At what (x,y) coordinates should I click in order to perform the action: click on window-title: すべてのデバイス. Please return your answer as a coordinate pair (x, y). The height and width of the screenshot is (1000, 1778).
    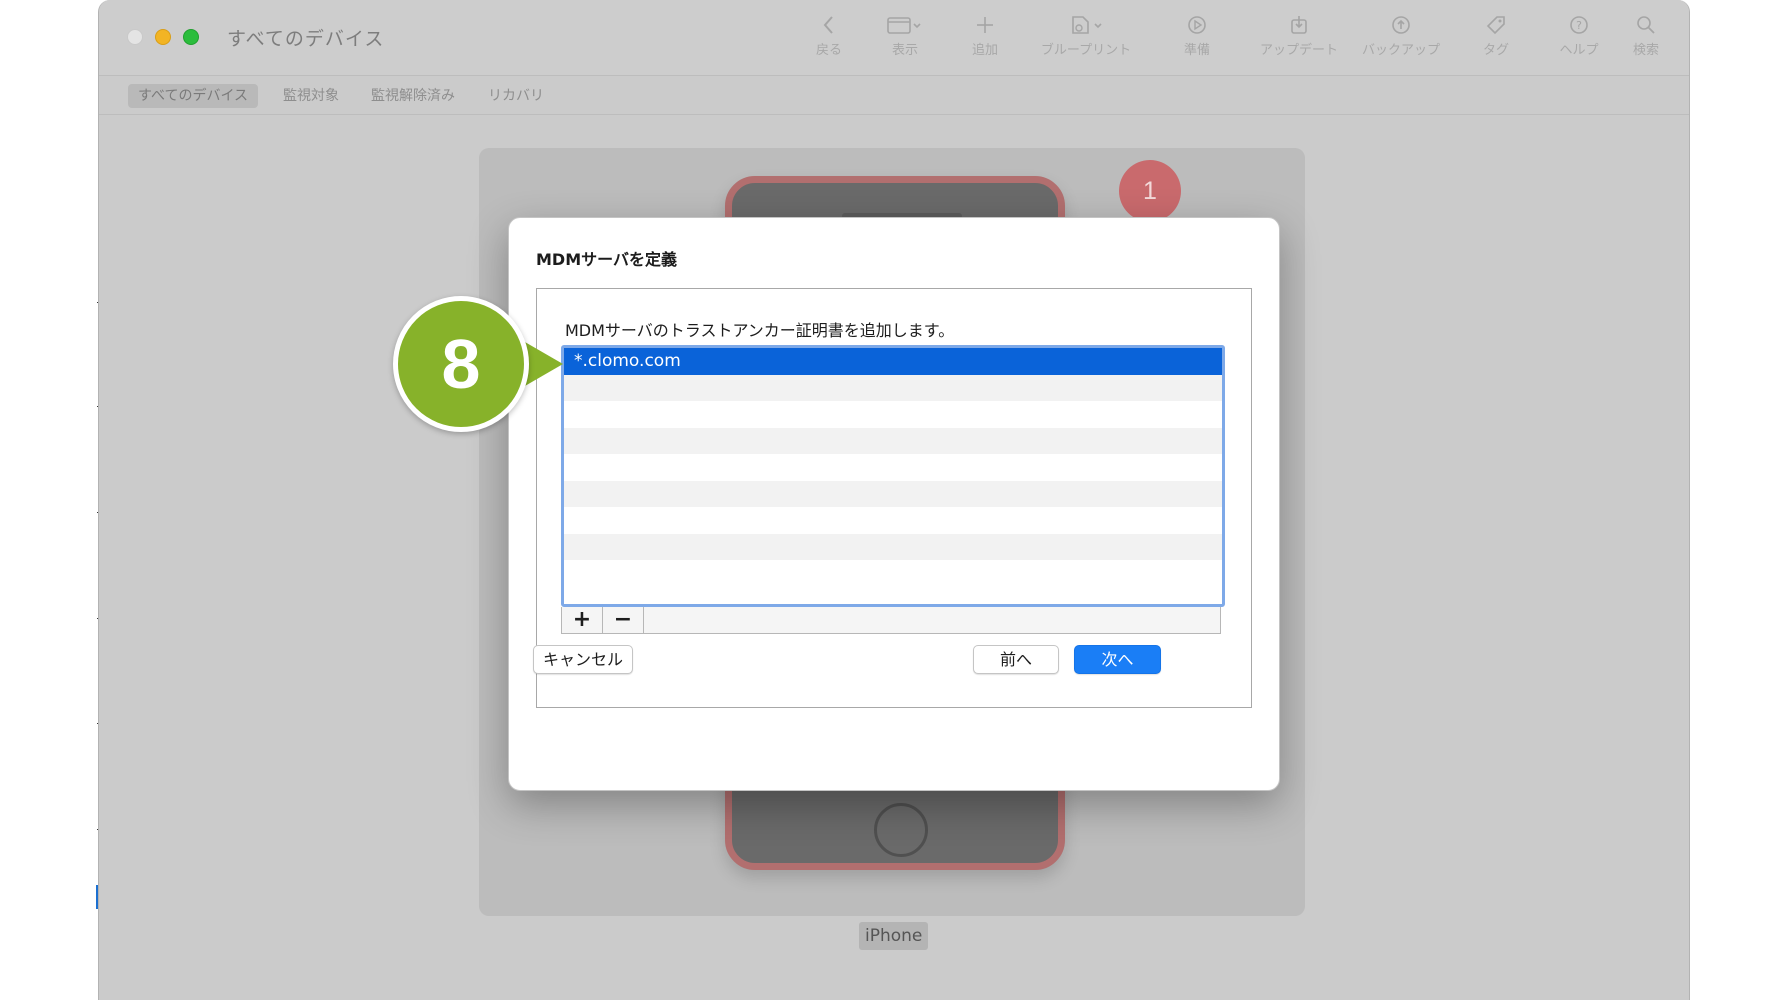
    Looking at the image, I should click on (306, 39).